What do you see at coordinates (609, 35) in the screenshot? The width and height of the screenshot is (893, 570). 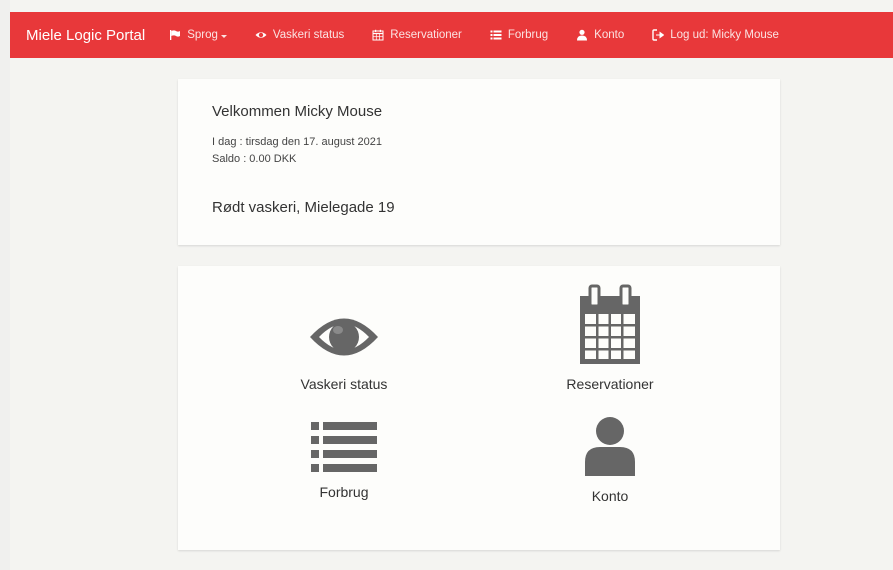 I see `nav-account-label: Konto` at bounding box center [609, 35].